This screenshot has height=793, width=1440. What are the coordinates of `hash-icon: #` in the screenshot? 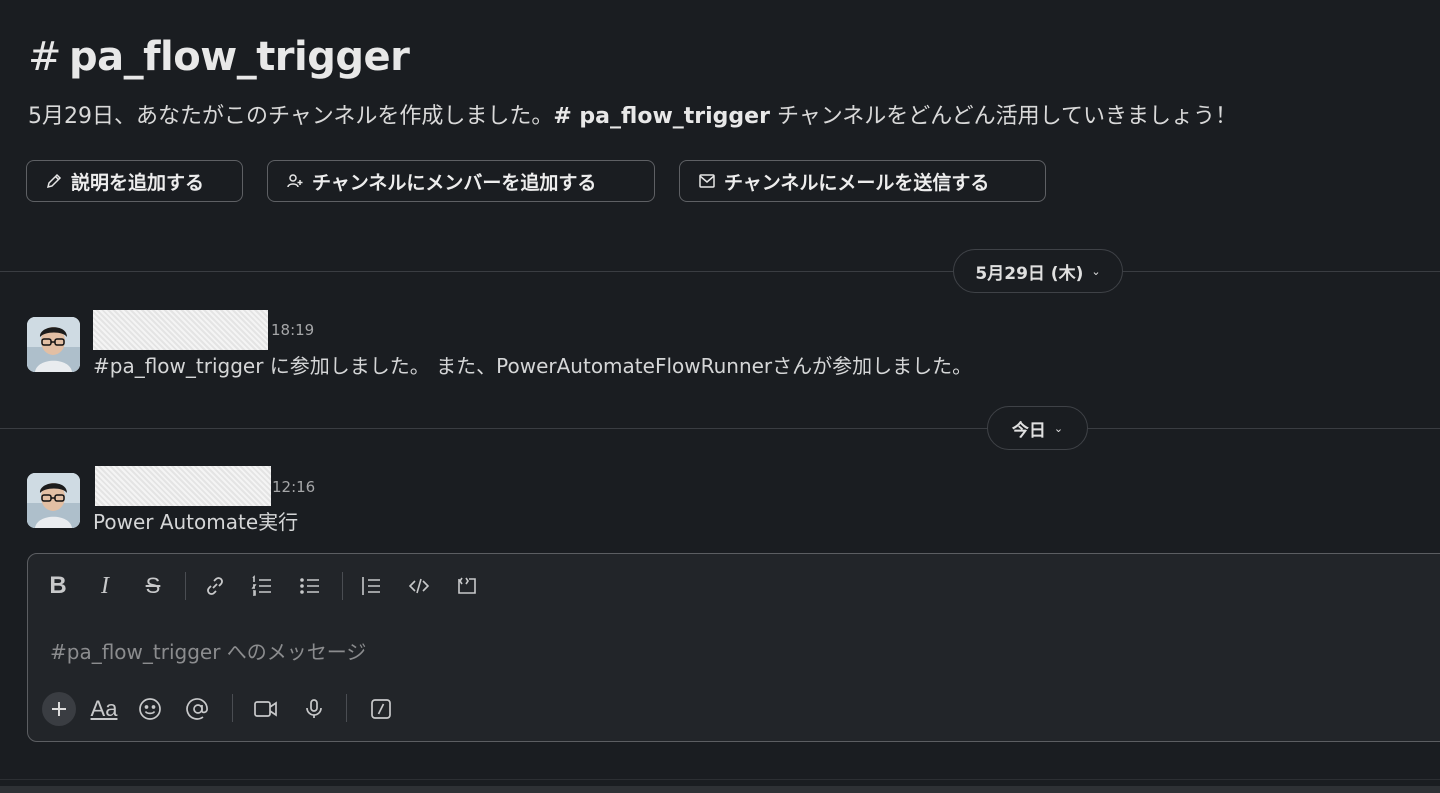 It's located at (45, 57).